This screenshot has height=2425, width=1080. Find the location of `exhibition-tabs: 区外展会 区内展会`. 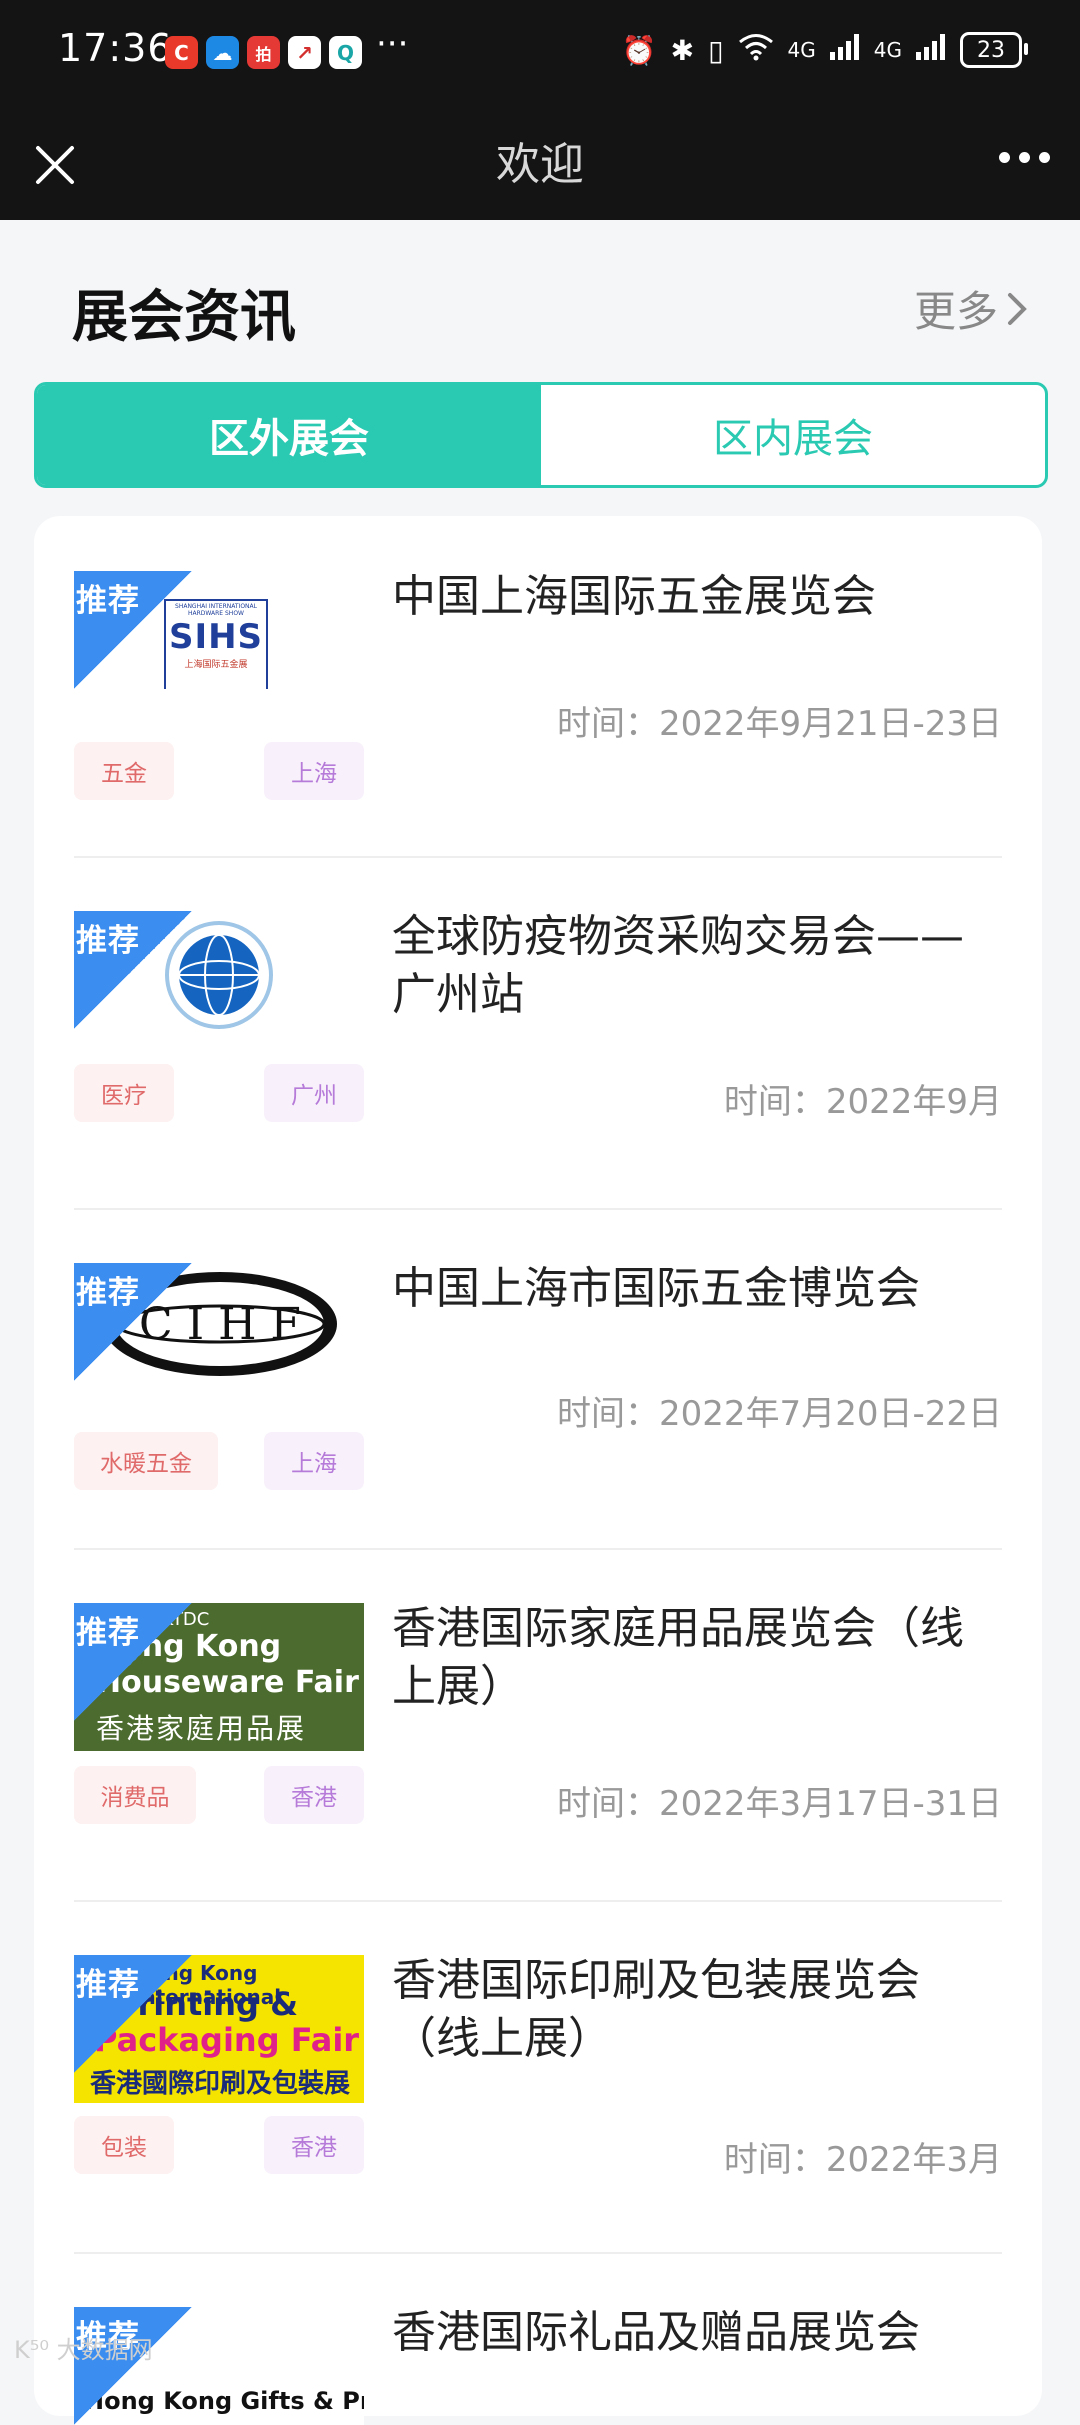

exhibition-tabs: 区外展会 区内展会 is located at coordinates (541, 435).